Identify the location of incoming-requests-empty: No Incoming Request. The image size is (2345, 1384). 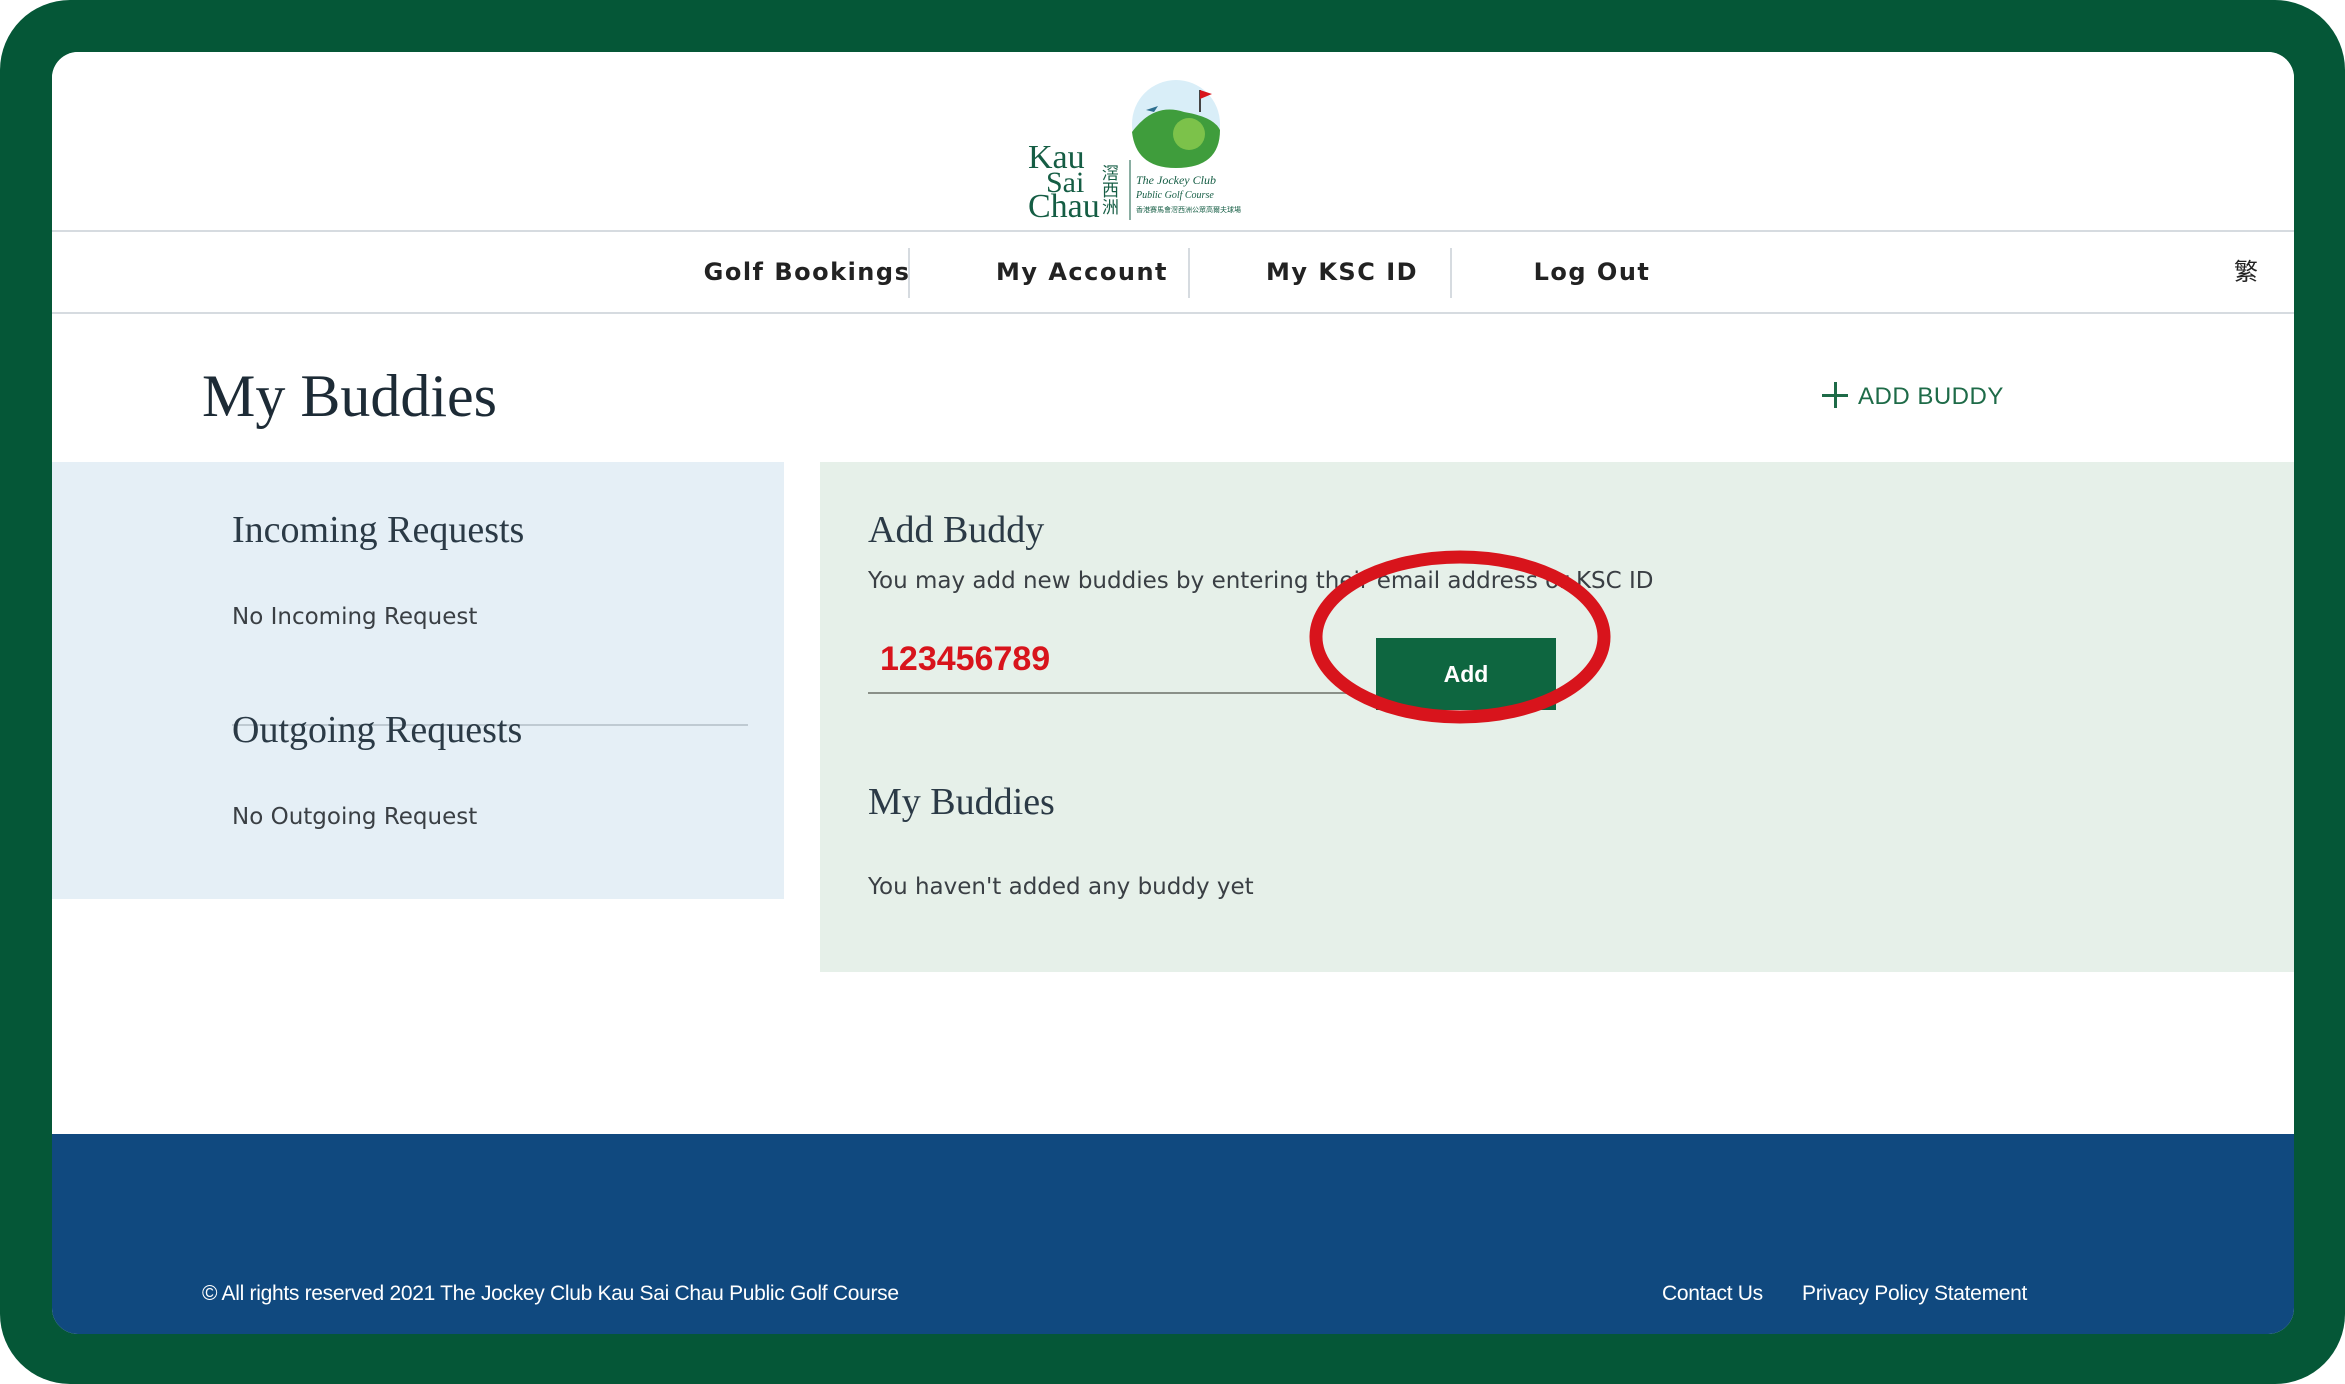
(355, 617).